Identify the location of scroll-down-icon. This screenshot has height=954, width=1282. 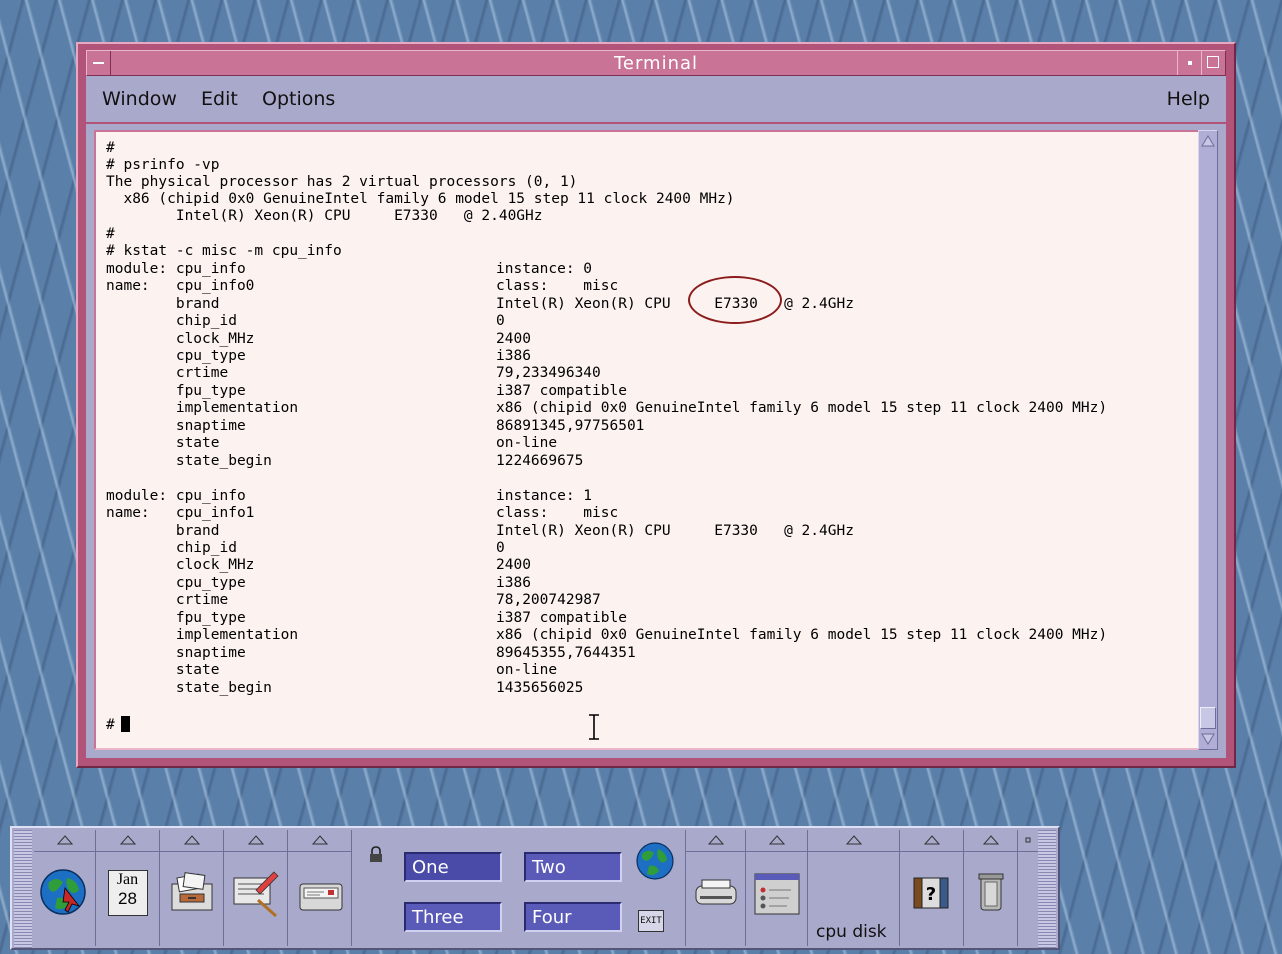
(1208, 739).